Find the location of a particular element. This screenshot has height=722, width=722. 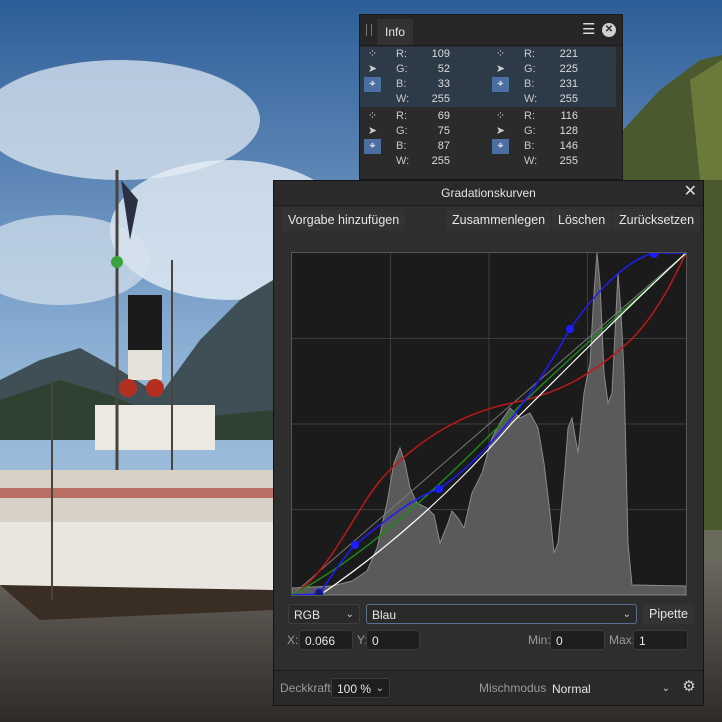

max-label: Max: is located at coordinates (622, 640).